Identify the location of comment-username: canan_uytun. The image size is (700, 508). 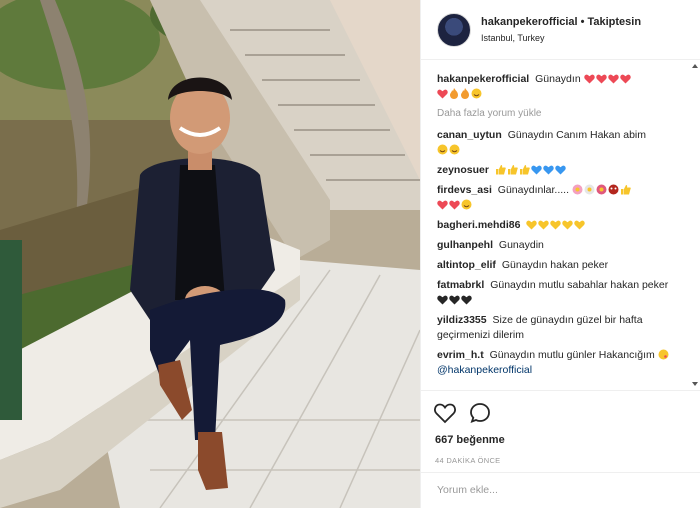
(471, 135).